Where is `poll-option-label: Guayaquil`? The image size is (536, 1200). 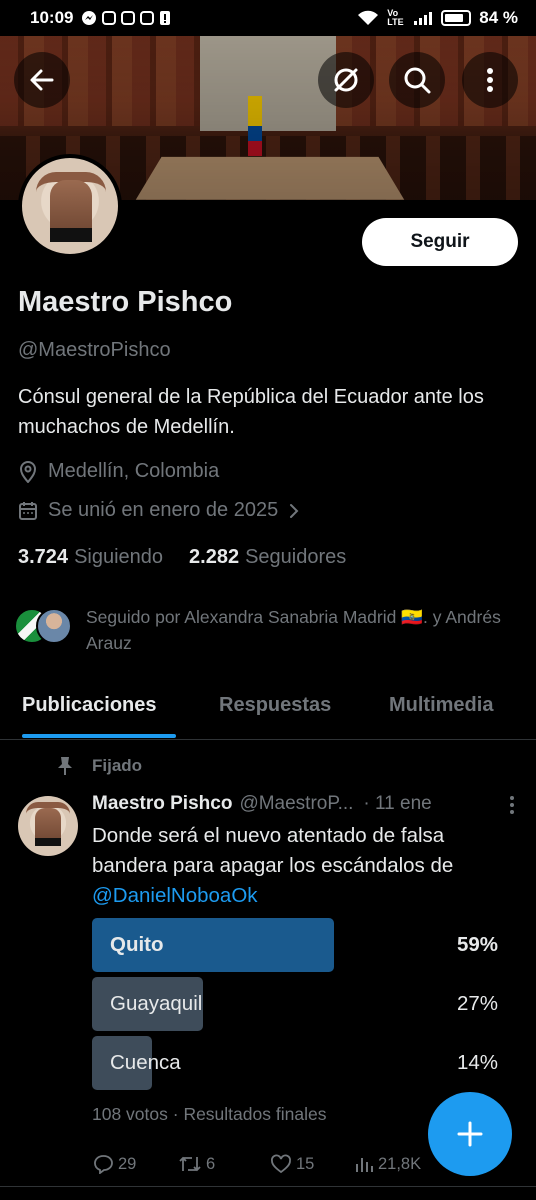
poll-option-label: Guayaquil is located at coordinates (156, 1003).